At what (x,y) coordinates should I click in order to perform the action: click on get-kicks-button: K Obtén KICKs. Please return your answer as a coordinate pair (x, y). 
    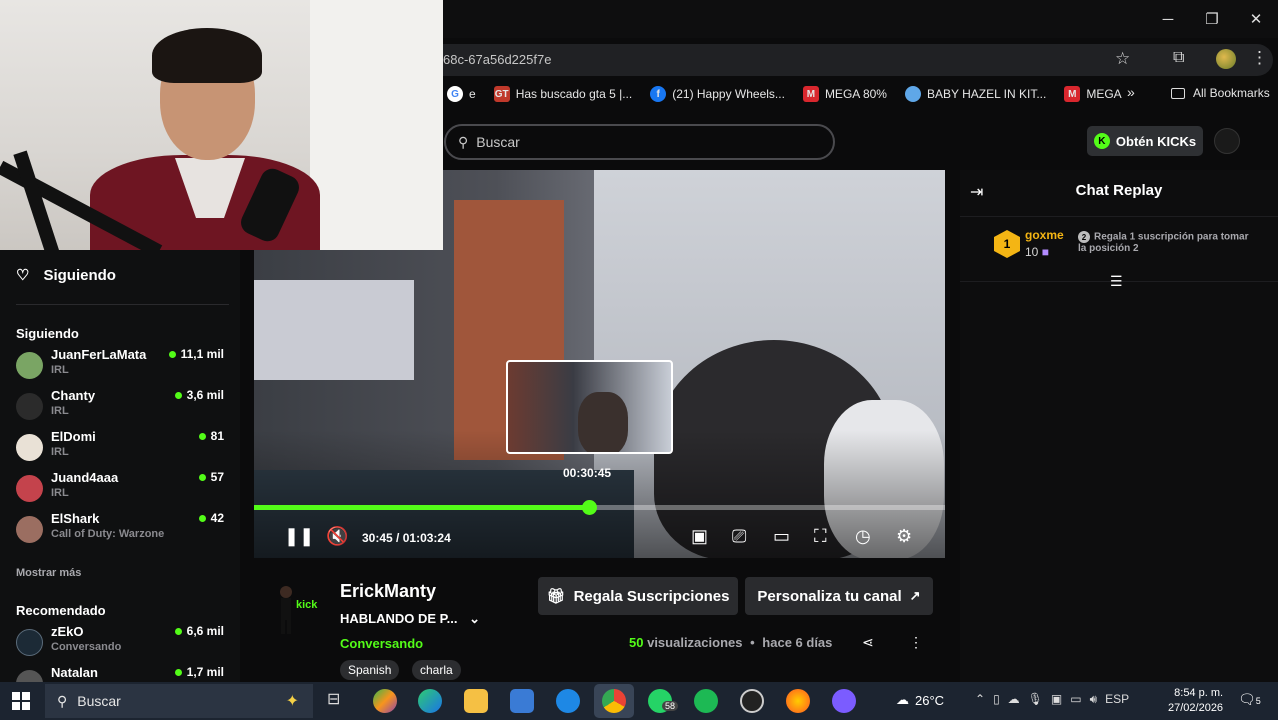
    Looking at the image, I should click on (1145, 141).